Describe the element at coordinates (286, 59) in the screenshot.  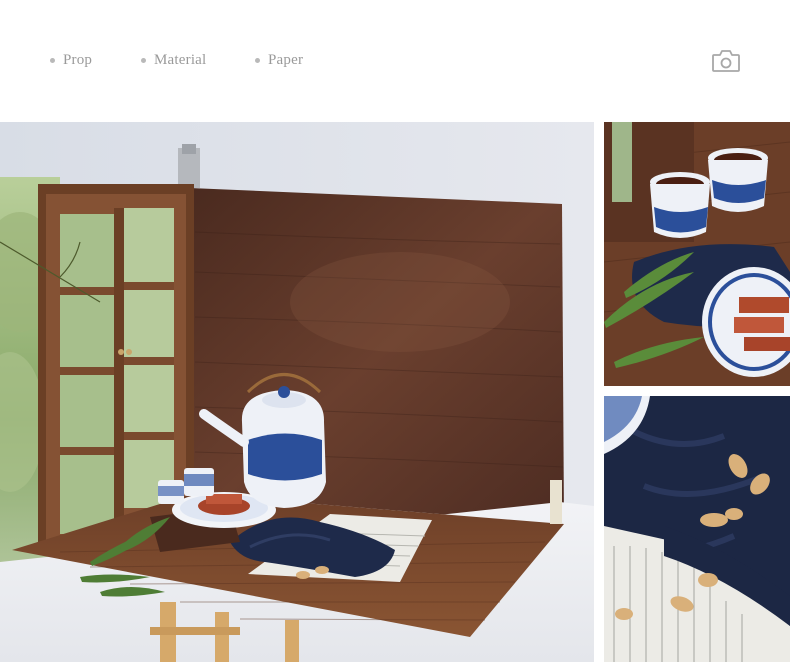
I see `tag-label: Paper` at that location.